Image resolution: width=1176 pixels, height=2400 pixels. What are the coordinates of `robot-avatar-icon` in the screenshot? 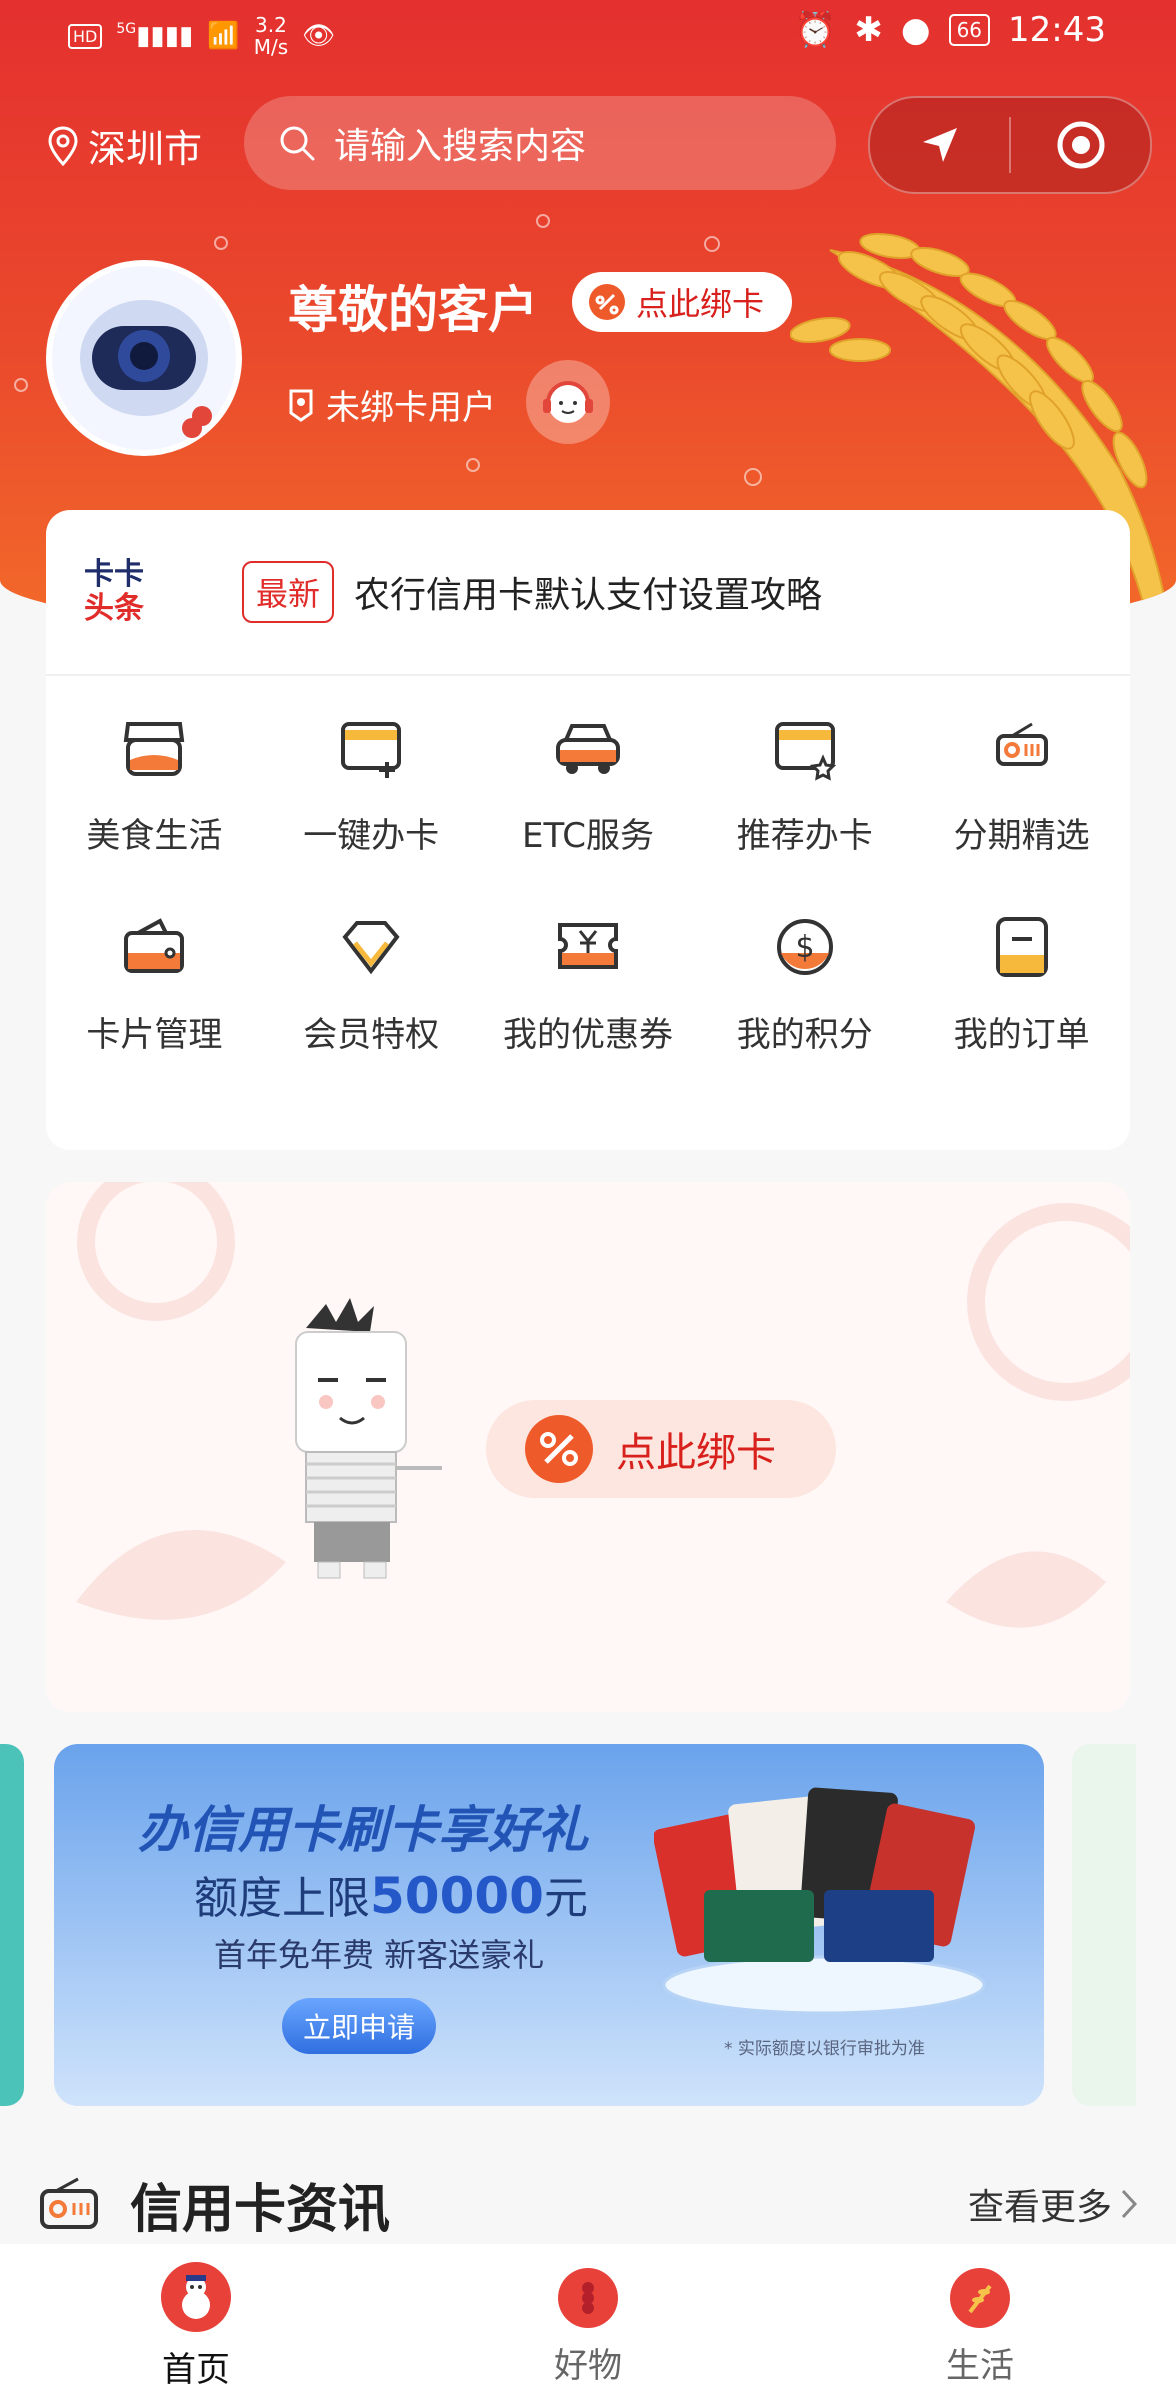 It's located at (146, 369).